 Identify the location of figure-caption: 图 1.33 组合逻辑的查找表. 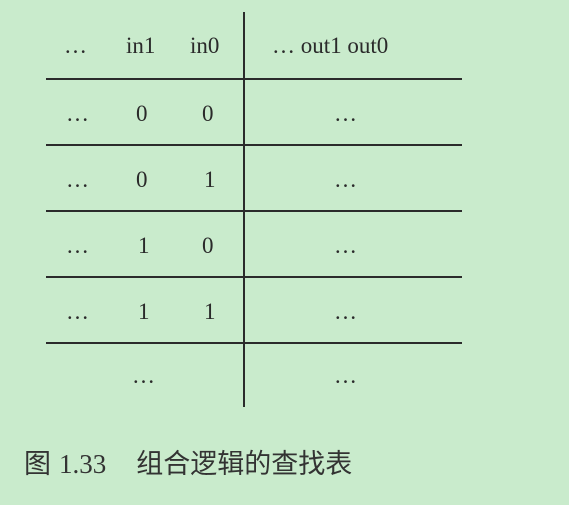
(188, 464).